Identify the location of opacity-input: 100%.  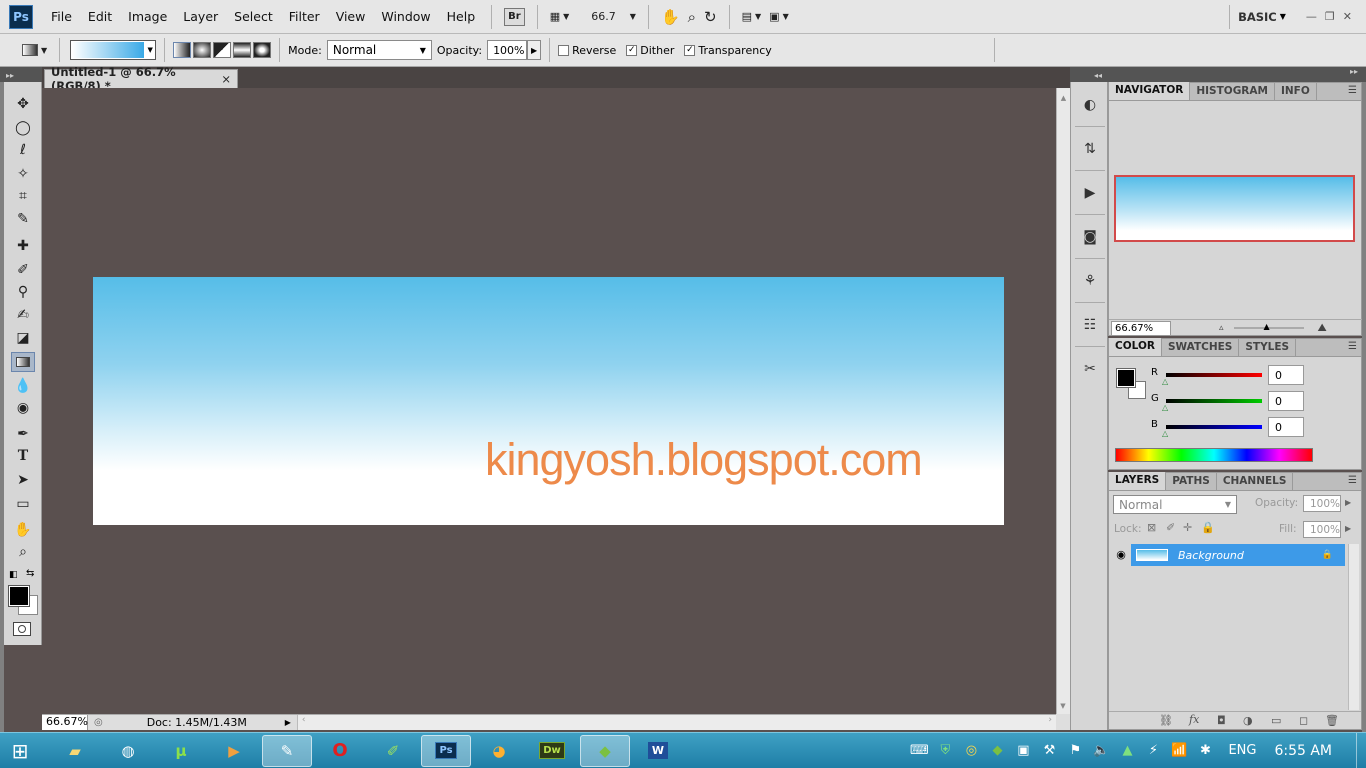
(507, 50).